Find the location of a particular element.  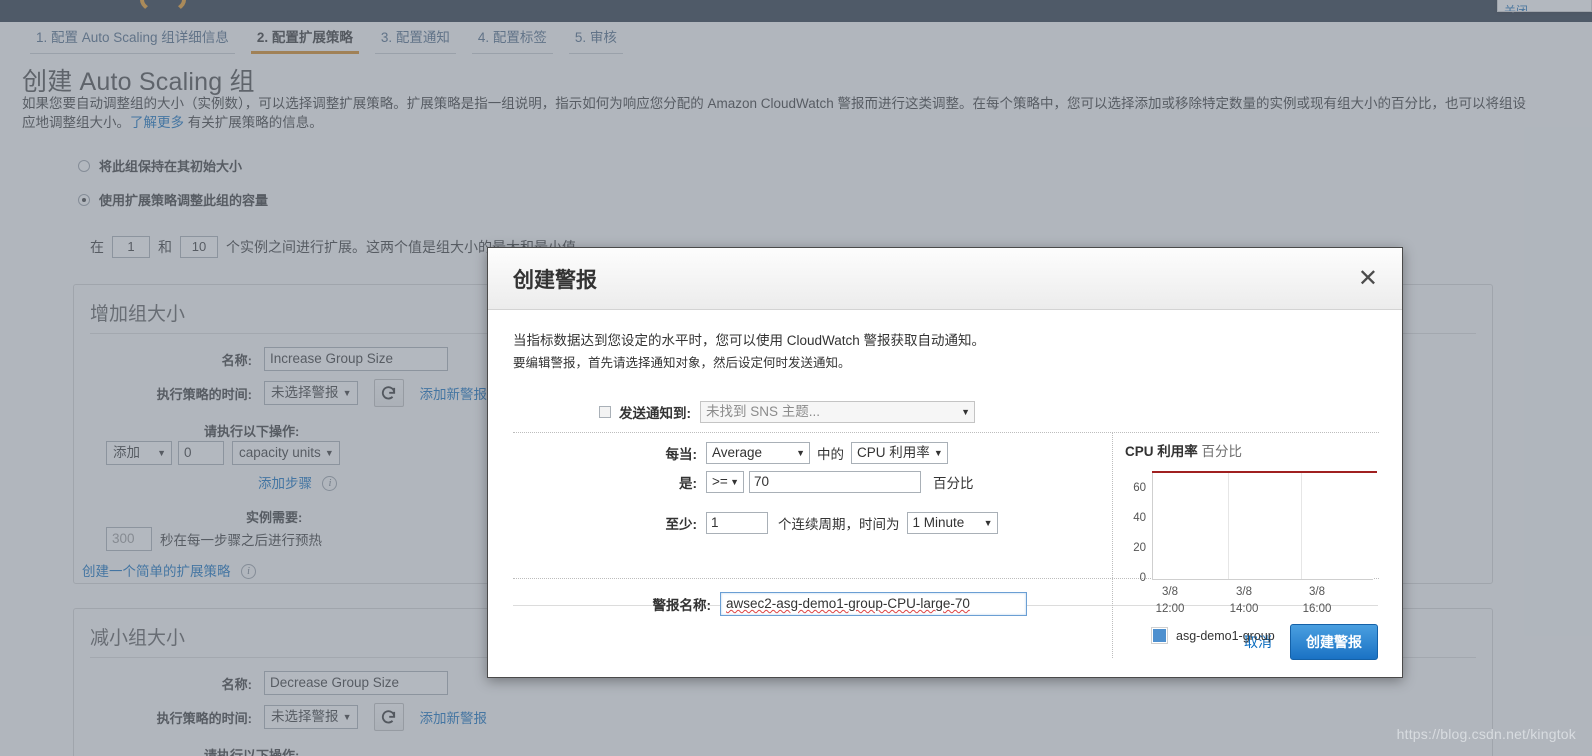

send-notification-label: 发送通知到: is located at coordinates (655, 413).